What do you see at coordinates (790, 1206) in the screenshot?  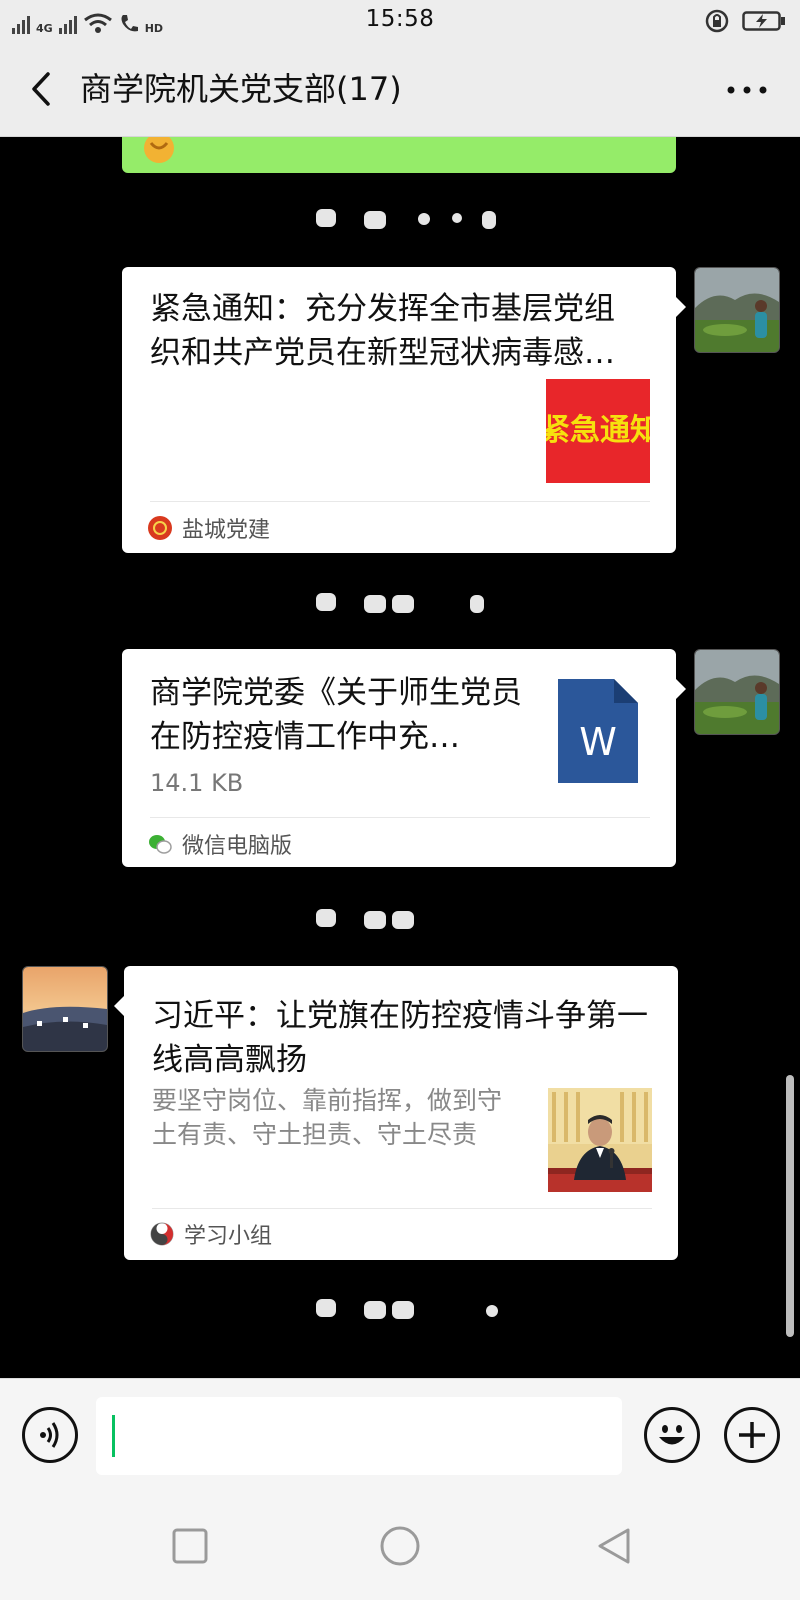 I see `scrollbar` at bounding box center [790, 1206].